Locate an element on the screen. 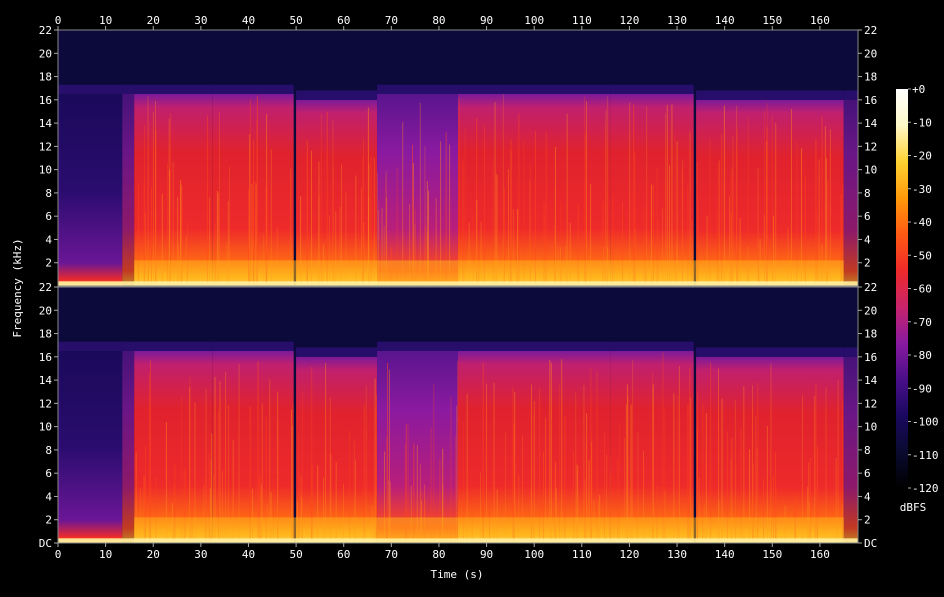 The width and height of the screenshot is (944, 597). y-tick-label-left: 22 is located at coordinates (45, 30).